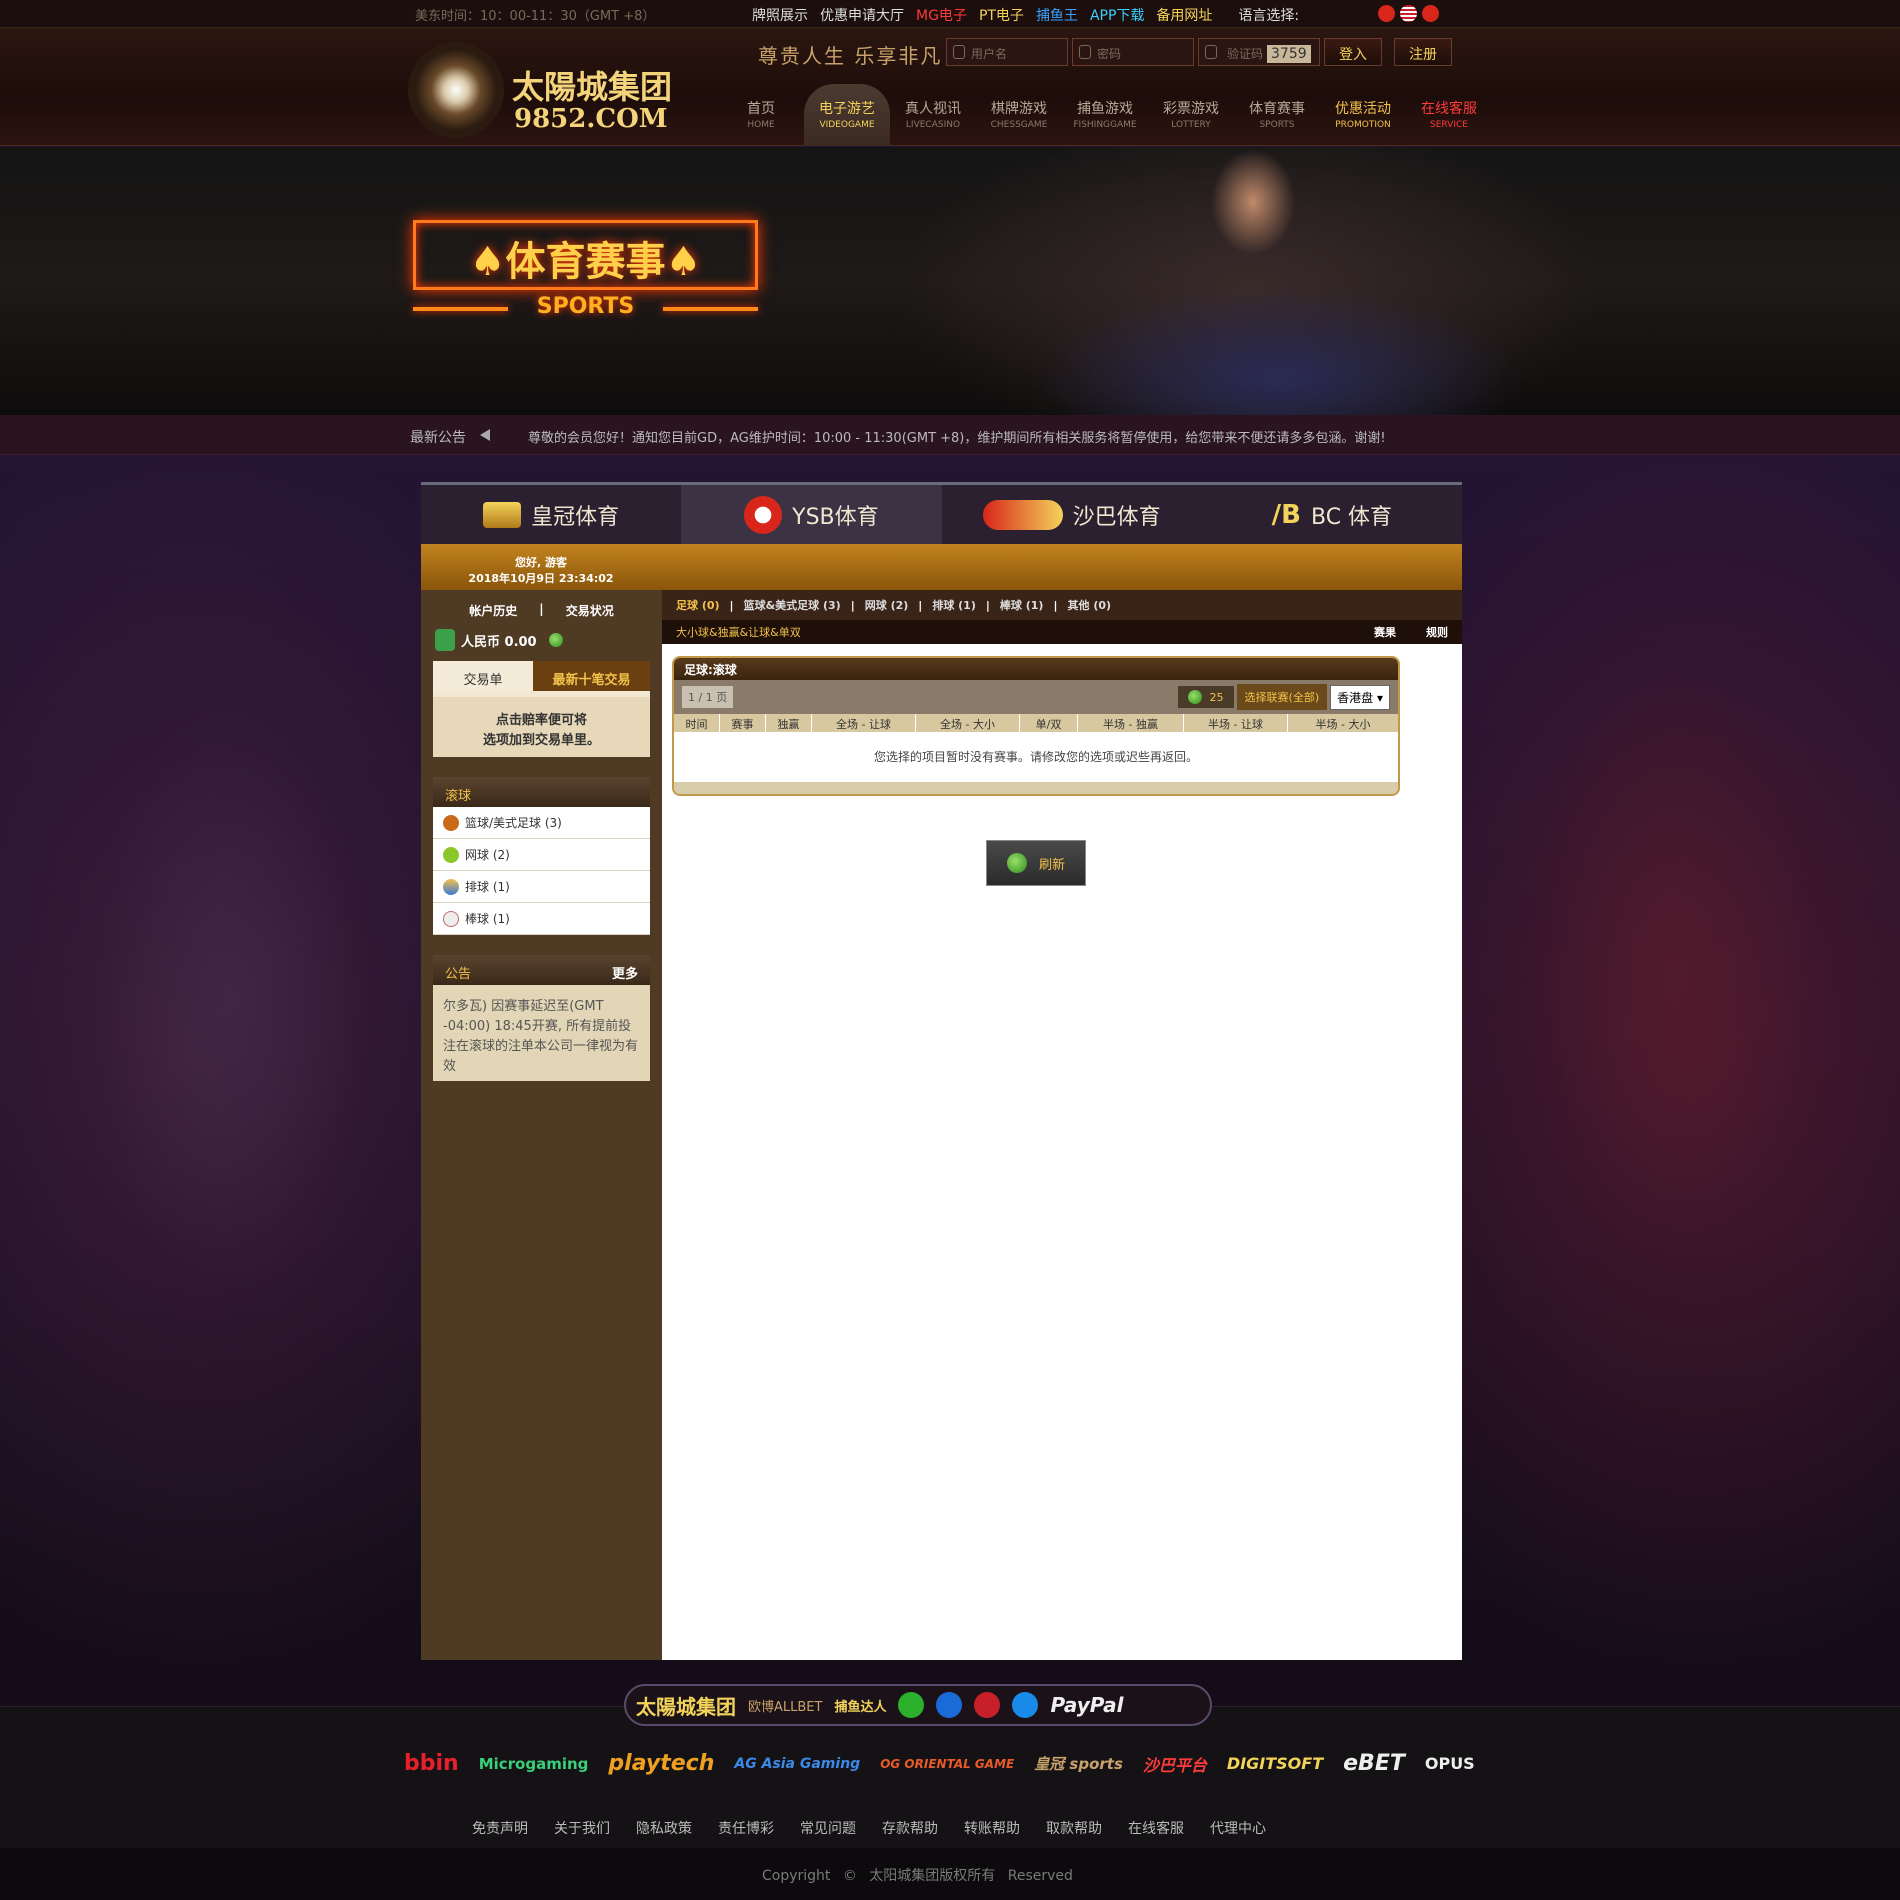 The width and height of the screenshot is (1900, 1900). Describe the element at coordinates (1423, 52) in the screenshot. I see `register-button: 注册` at that location.